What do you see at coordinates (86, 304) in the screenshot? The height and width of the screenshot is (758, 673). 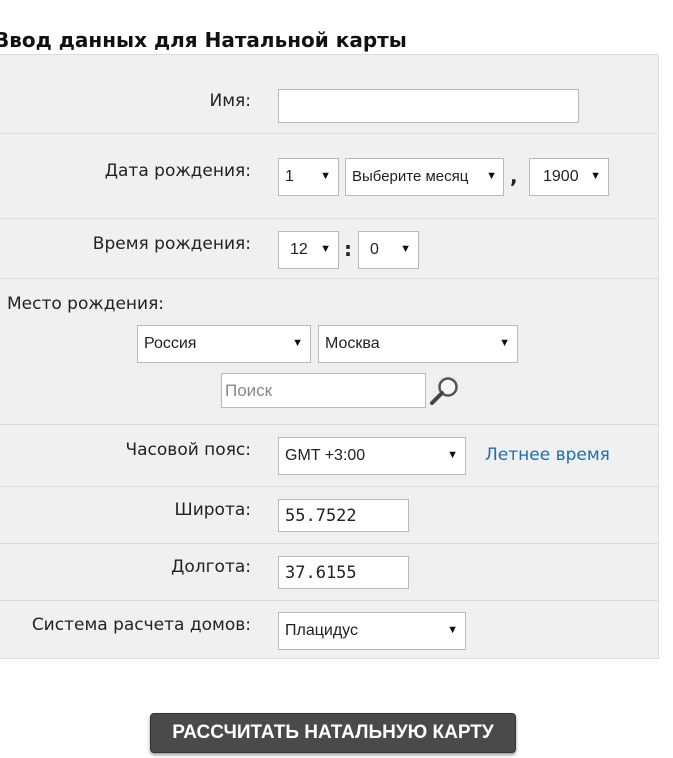 I see `birth-place-label: Место рождения:` at bounding box center [86, 304].